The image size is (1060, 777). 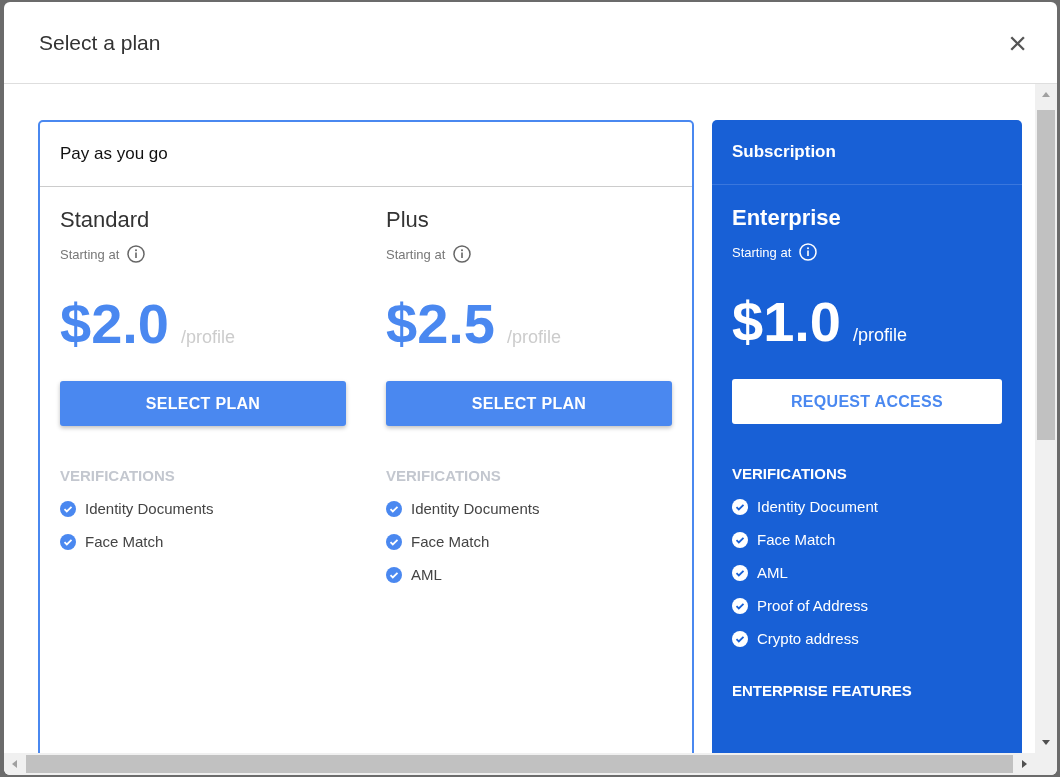 I want to click on vertical-scrollbar, so click(x=1046, y=418).